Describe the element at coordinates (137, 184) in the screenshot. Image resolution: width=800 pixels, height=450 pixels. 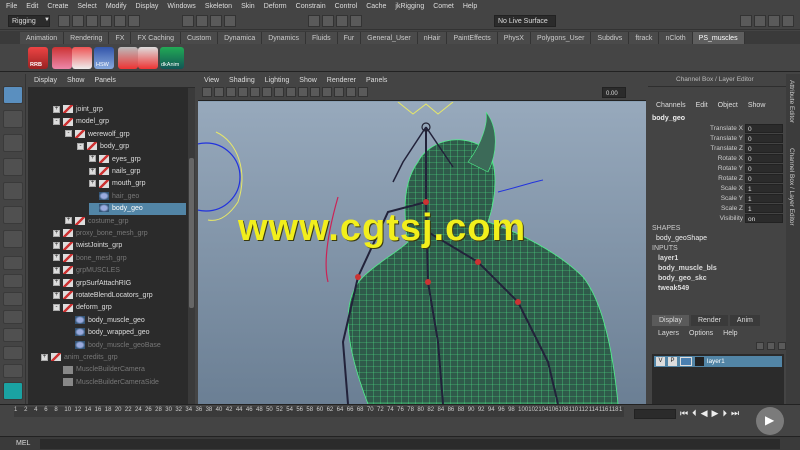
I see `outliner-row: + mouth_grp` at that location.